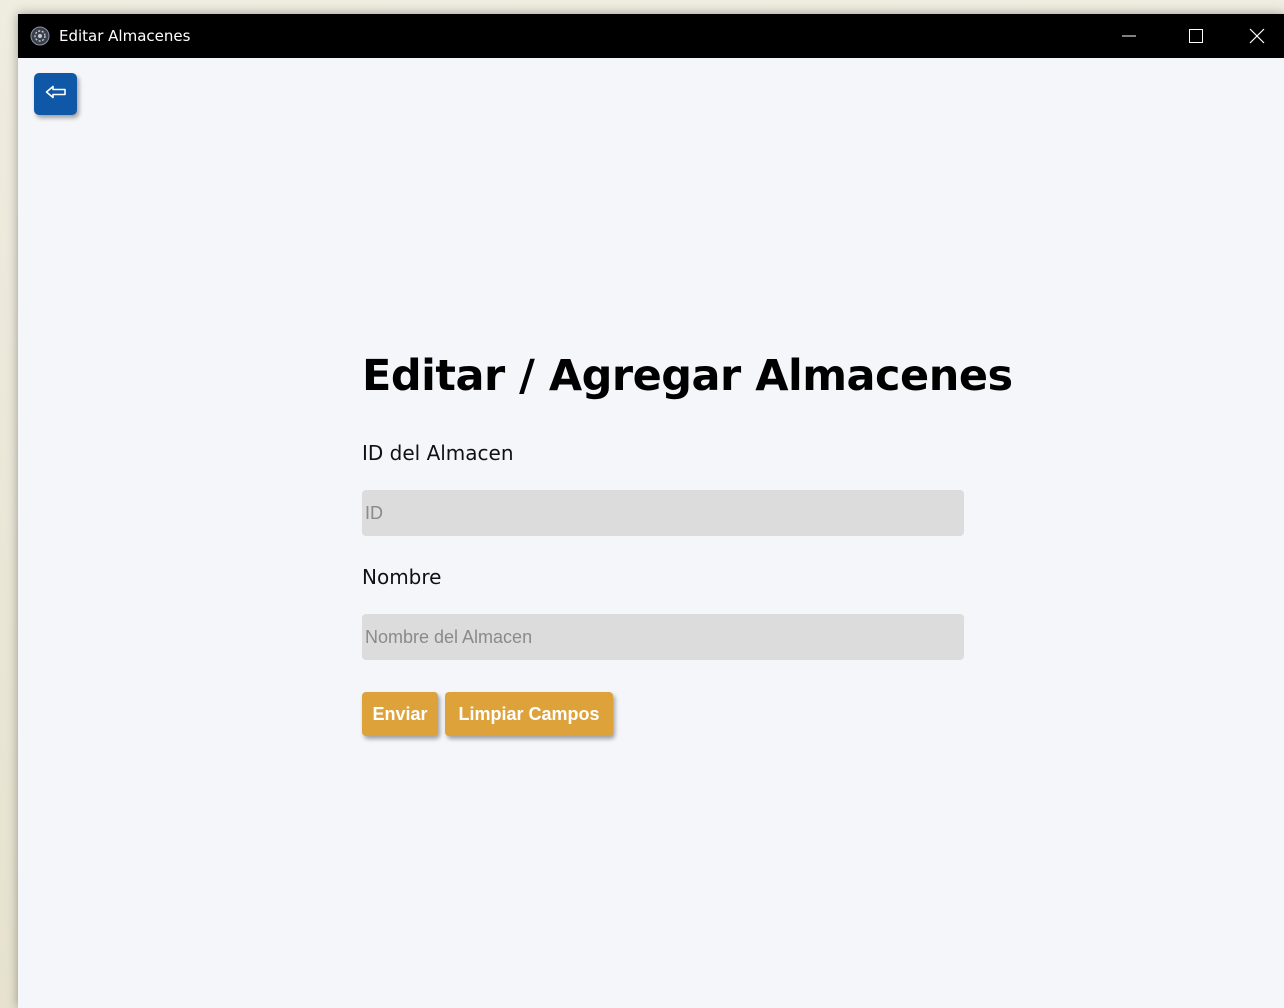 Image resolution: width=1284 pixels, height=1008 pixels. I want to click on app-icon, so click(40, 36).